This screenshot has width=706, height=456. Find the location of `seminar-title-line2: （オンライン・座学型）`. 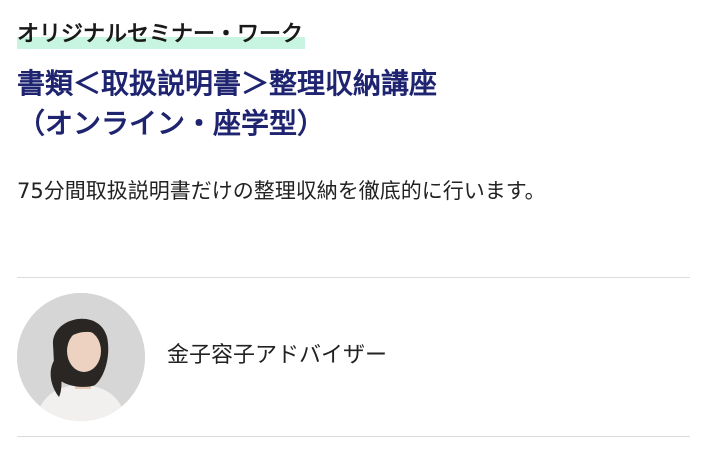

seminar-title-line2: （オンライン・座学型） is located at coordinates (171, 123).